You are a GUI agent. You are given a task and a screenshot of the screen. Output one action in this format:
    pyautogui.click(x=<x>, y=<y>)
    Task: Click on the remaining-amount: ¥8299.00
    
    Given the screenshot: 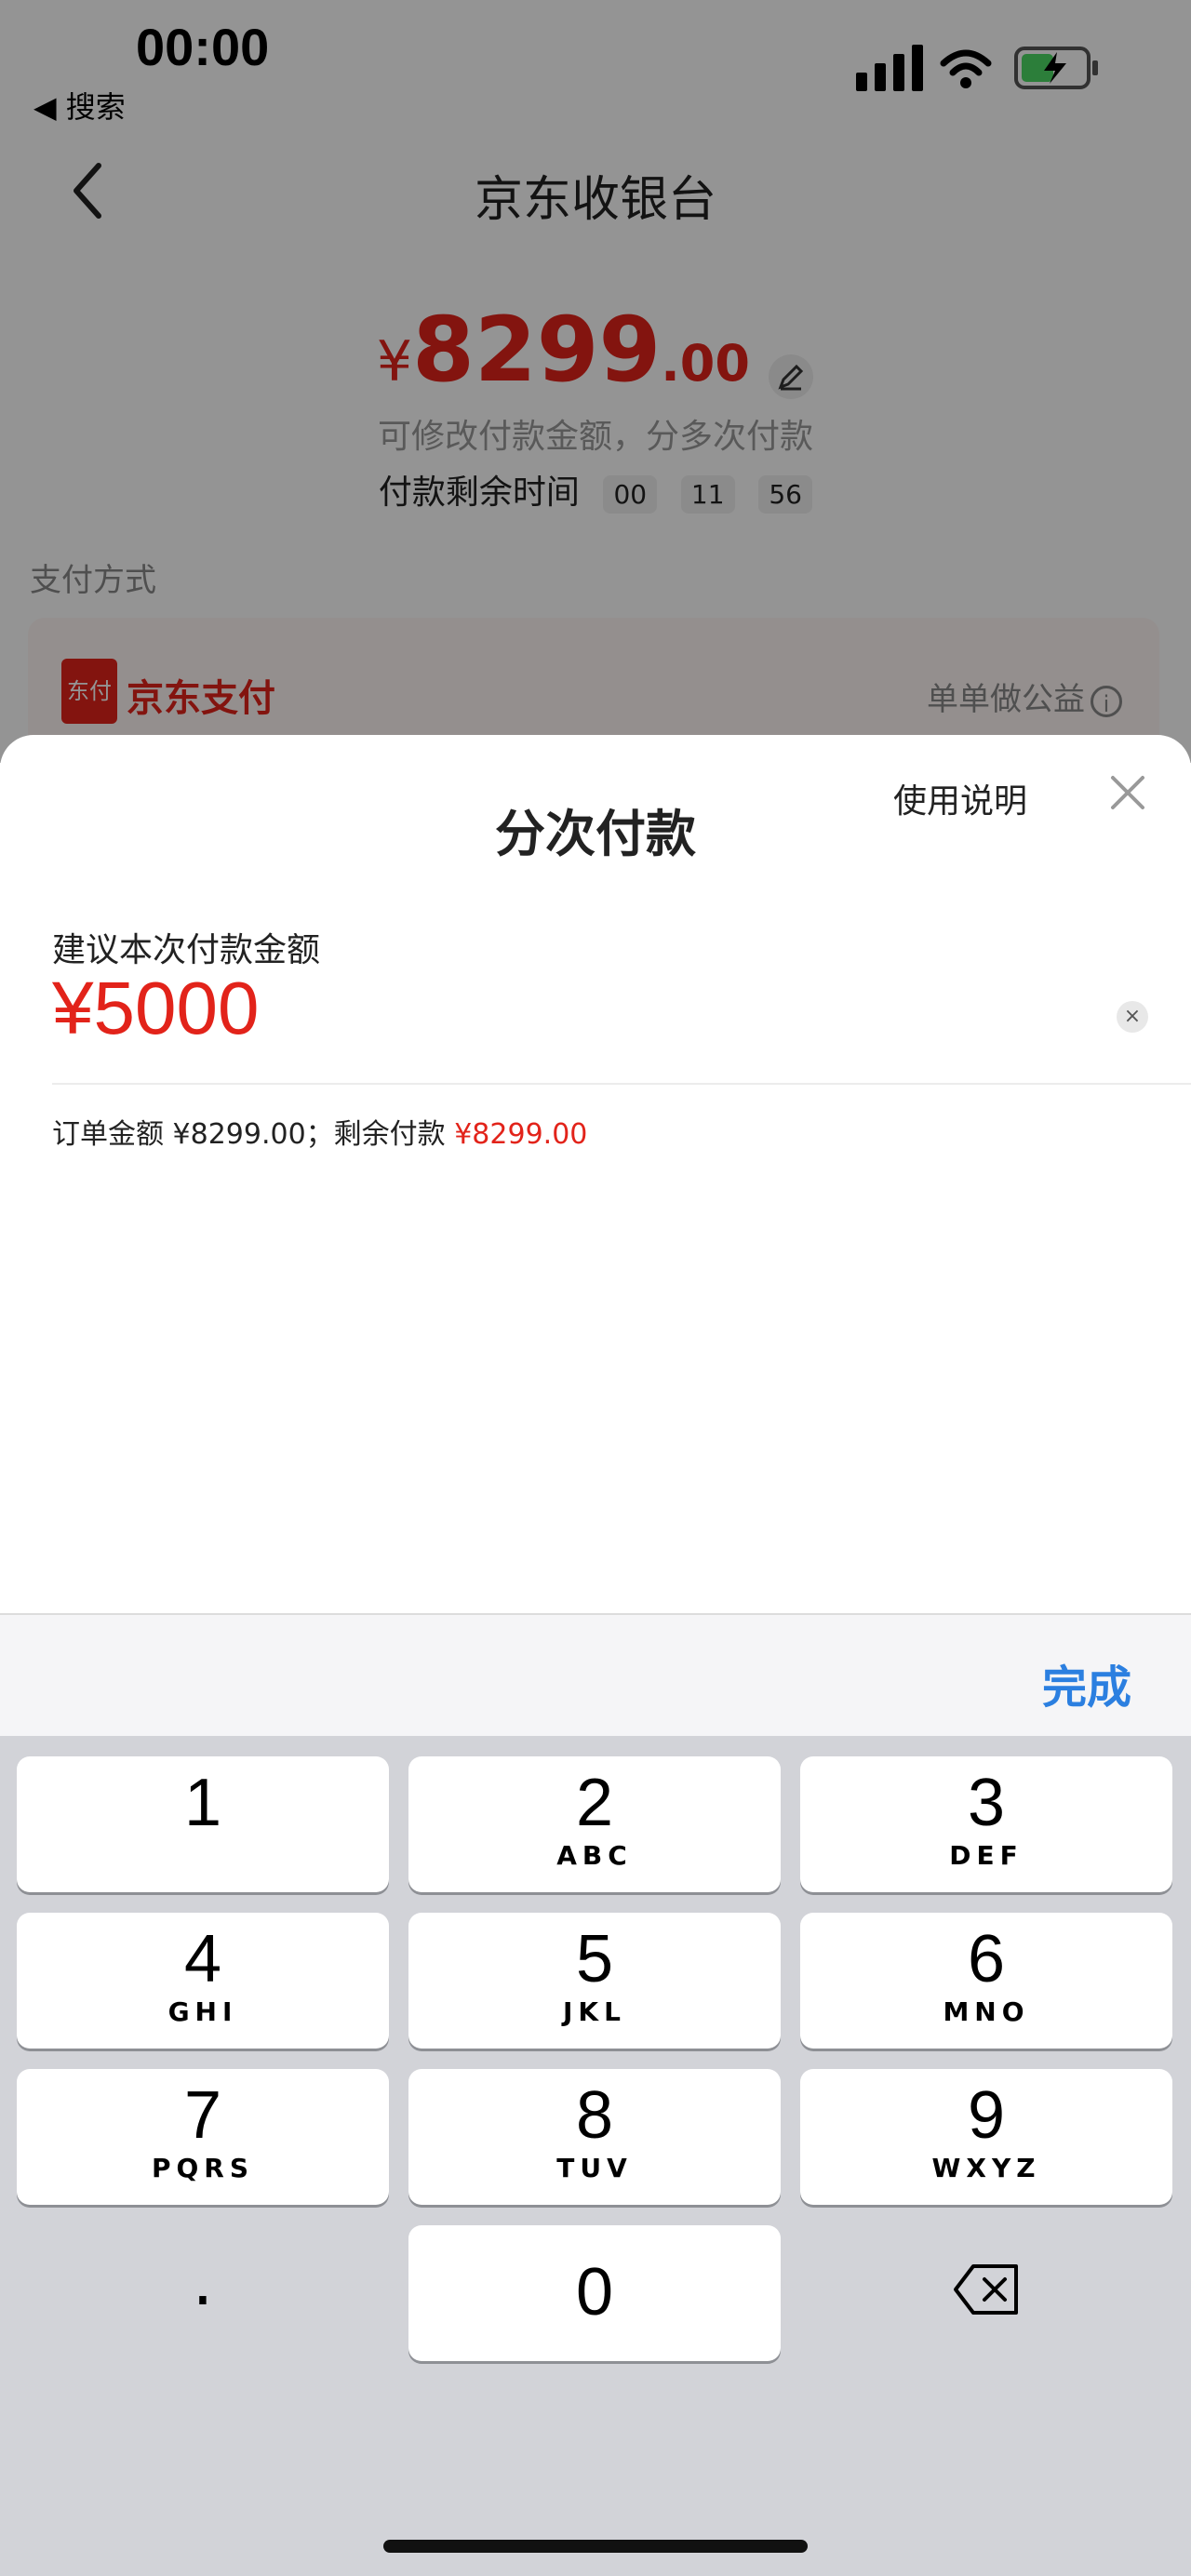 What is the action you would take?
    pyautogui.click(x=521, y=1134)
    